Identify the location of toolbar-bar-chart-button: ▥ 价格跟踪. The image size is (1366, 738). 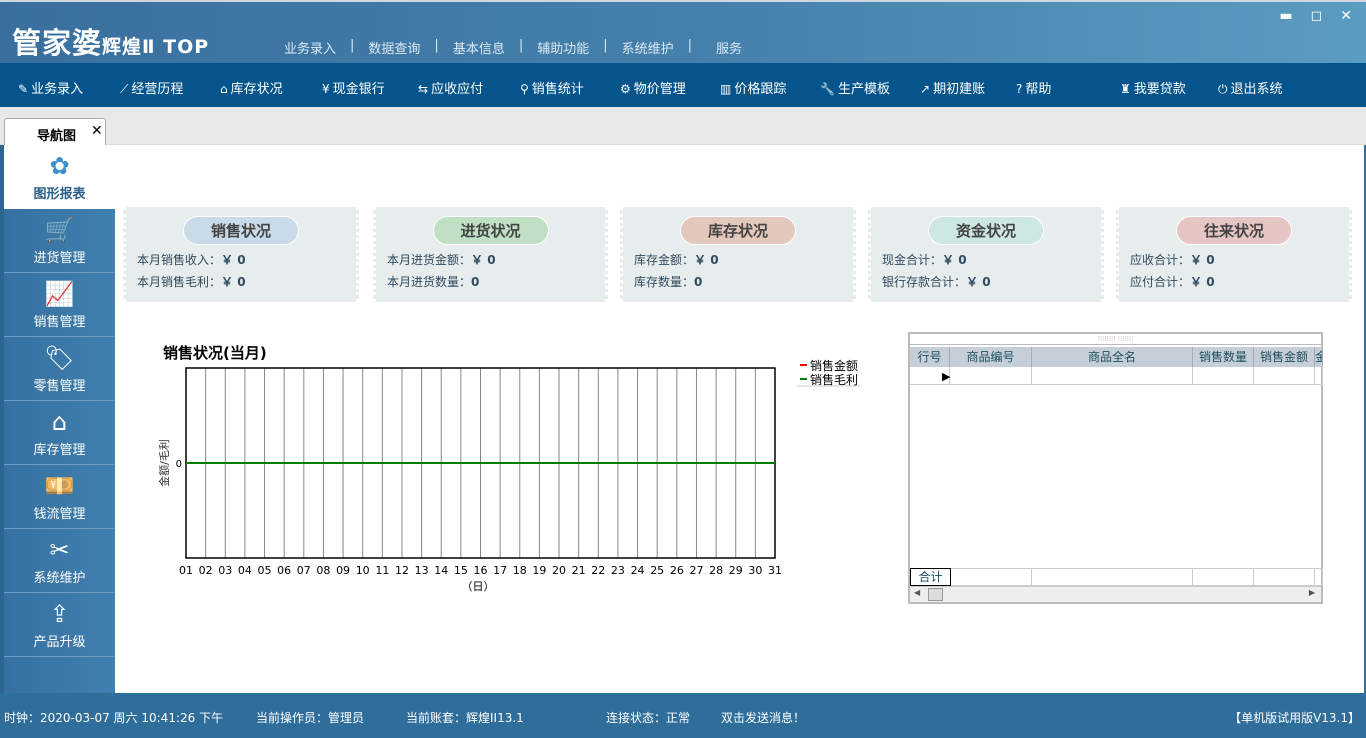
(753, 87).